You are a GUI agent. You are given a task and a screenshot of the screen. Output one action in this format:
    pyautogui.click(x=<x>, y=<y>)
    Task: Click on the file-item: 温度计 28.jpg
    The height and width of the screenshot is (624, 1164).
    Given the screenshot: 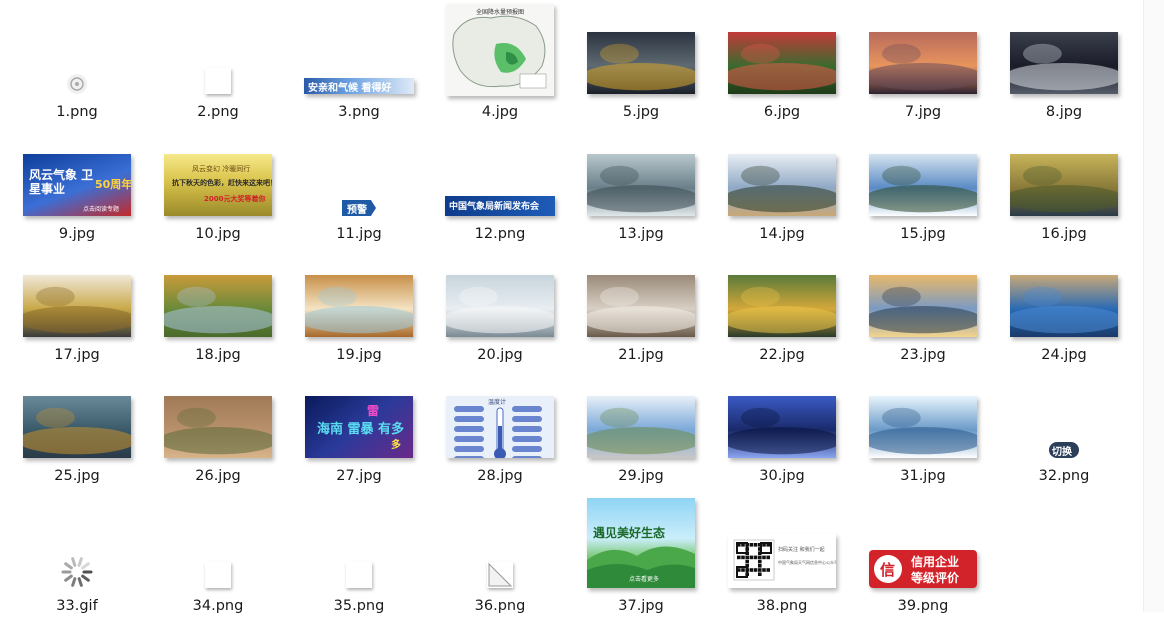 What is the action you would take?
    pyautogui.click(x=500, y=429)
    